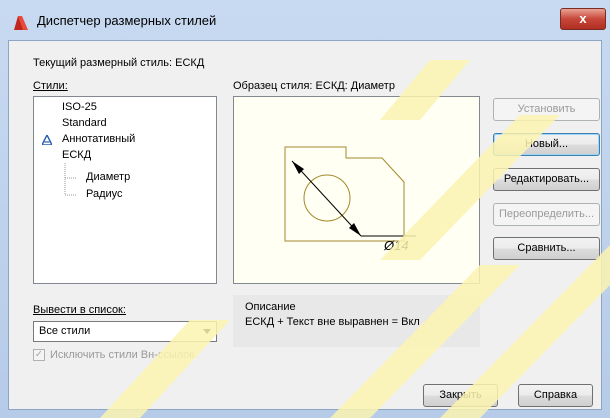 The height and width of the screenshot is (418, 610). Describe the element at coordinates (104, 194) in the screenshot. I see `style-item-radius: Радиус` at that location.